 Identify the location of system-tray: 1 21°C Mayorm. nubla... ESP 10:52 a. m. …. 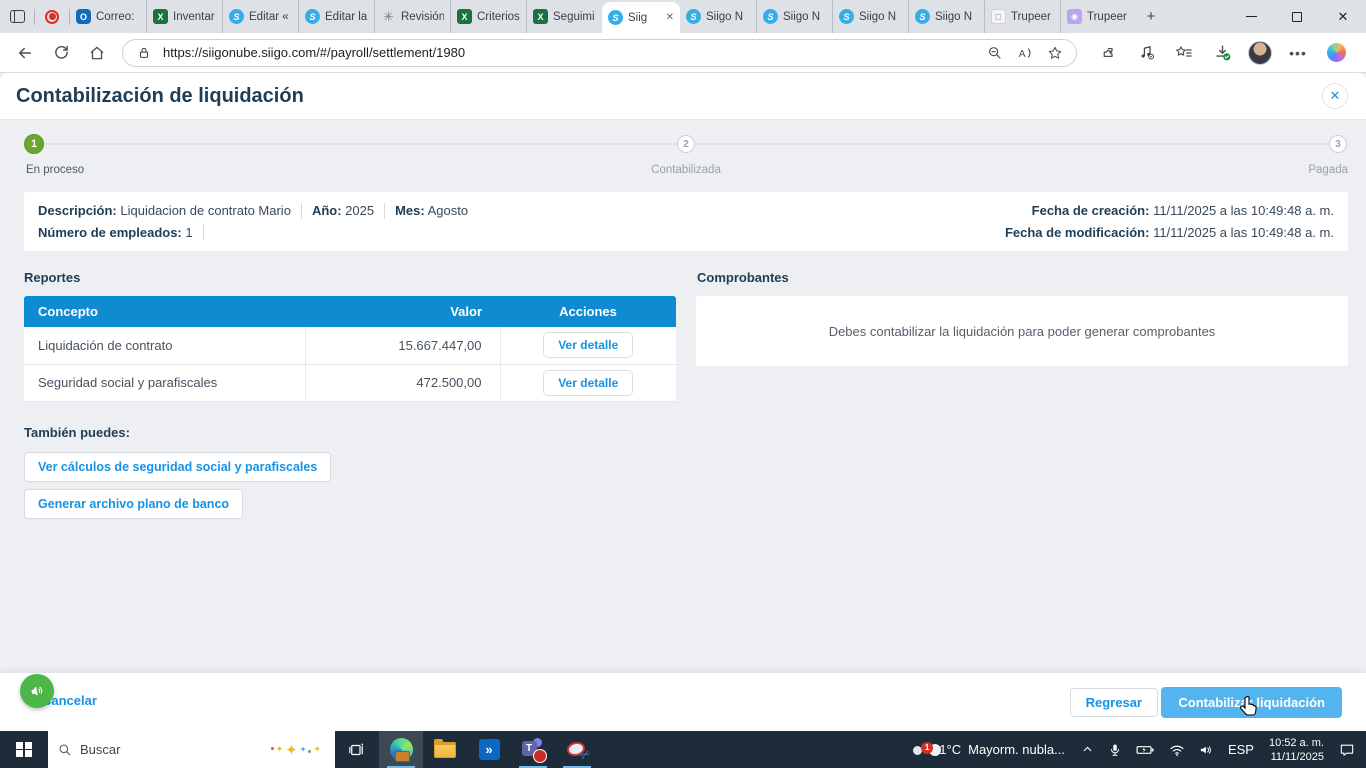
(1141, 749).